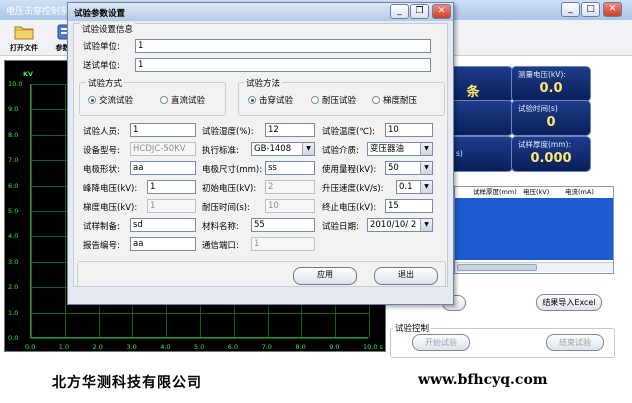  What do you see at coordinates (101, 47) in the screenshot?
I see `test-unit-label: 试验单位:` at bounding box center [101, 47].